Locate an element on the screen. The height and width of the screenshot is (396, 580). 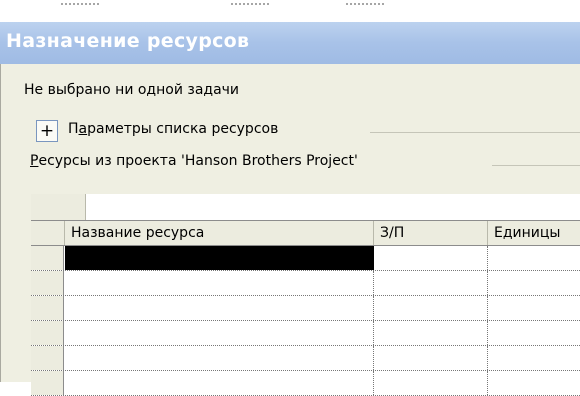
pane-title: Назначение ресурсов is located at coordinates (128, 41).